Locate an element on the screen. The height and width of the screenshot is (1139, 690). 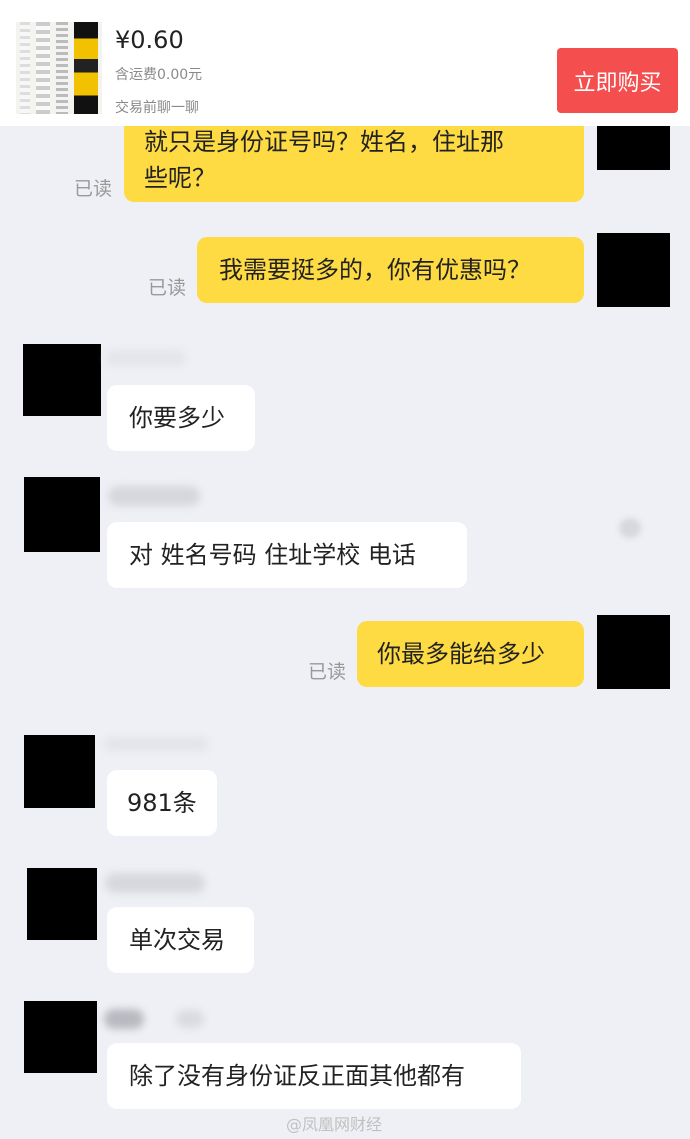
message-bubble-incoming: 你要多少 is located at coordinates (181, 418).